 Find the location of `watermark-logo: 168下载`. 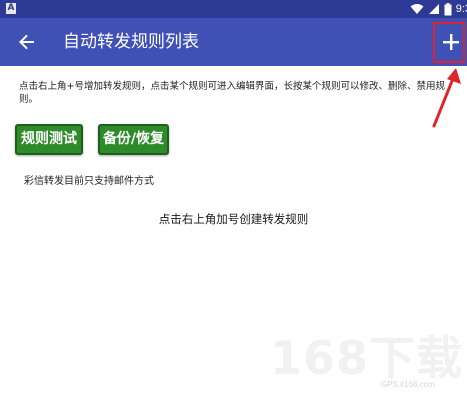

watermark-logo: 168下载 is located at coordinates (367, 358).